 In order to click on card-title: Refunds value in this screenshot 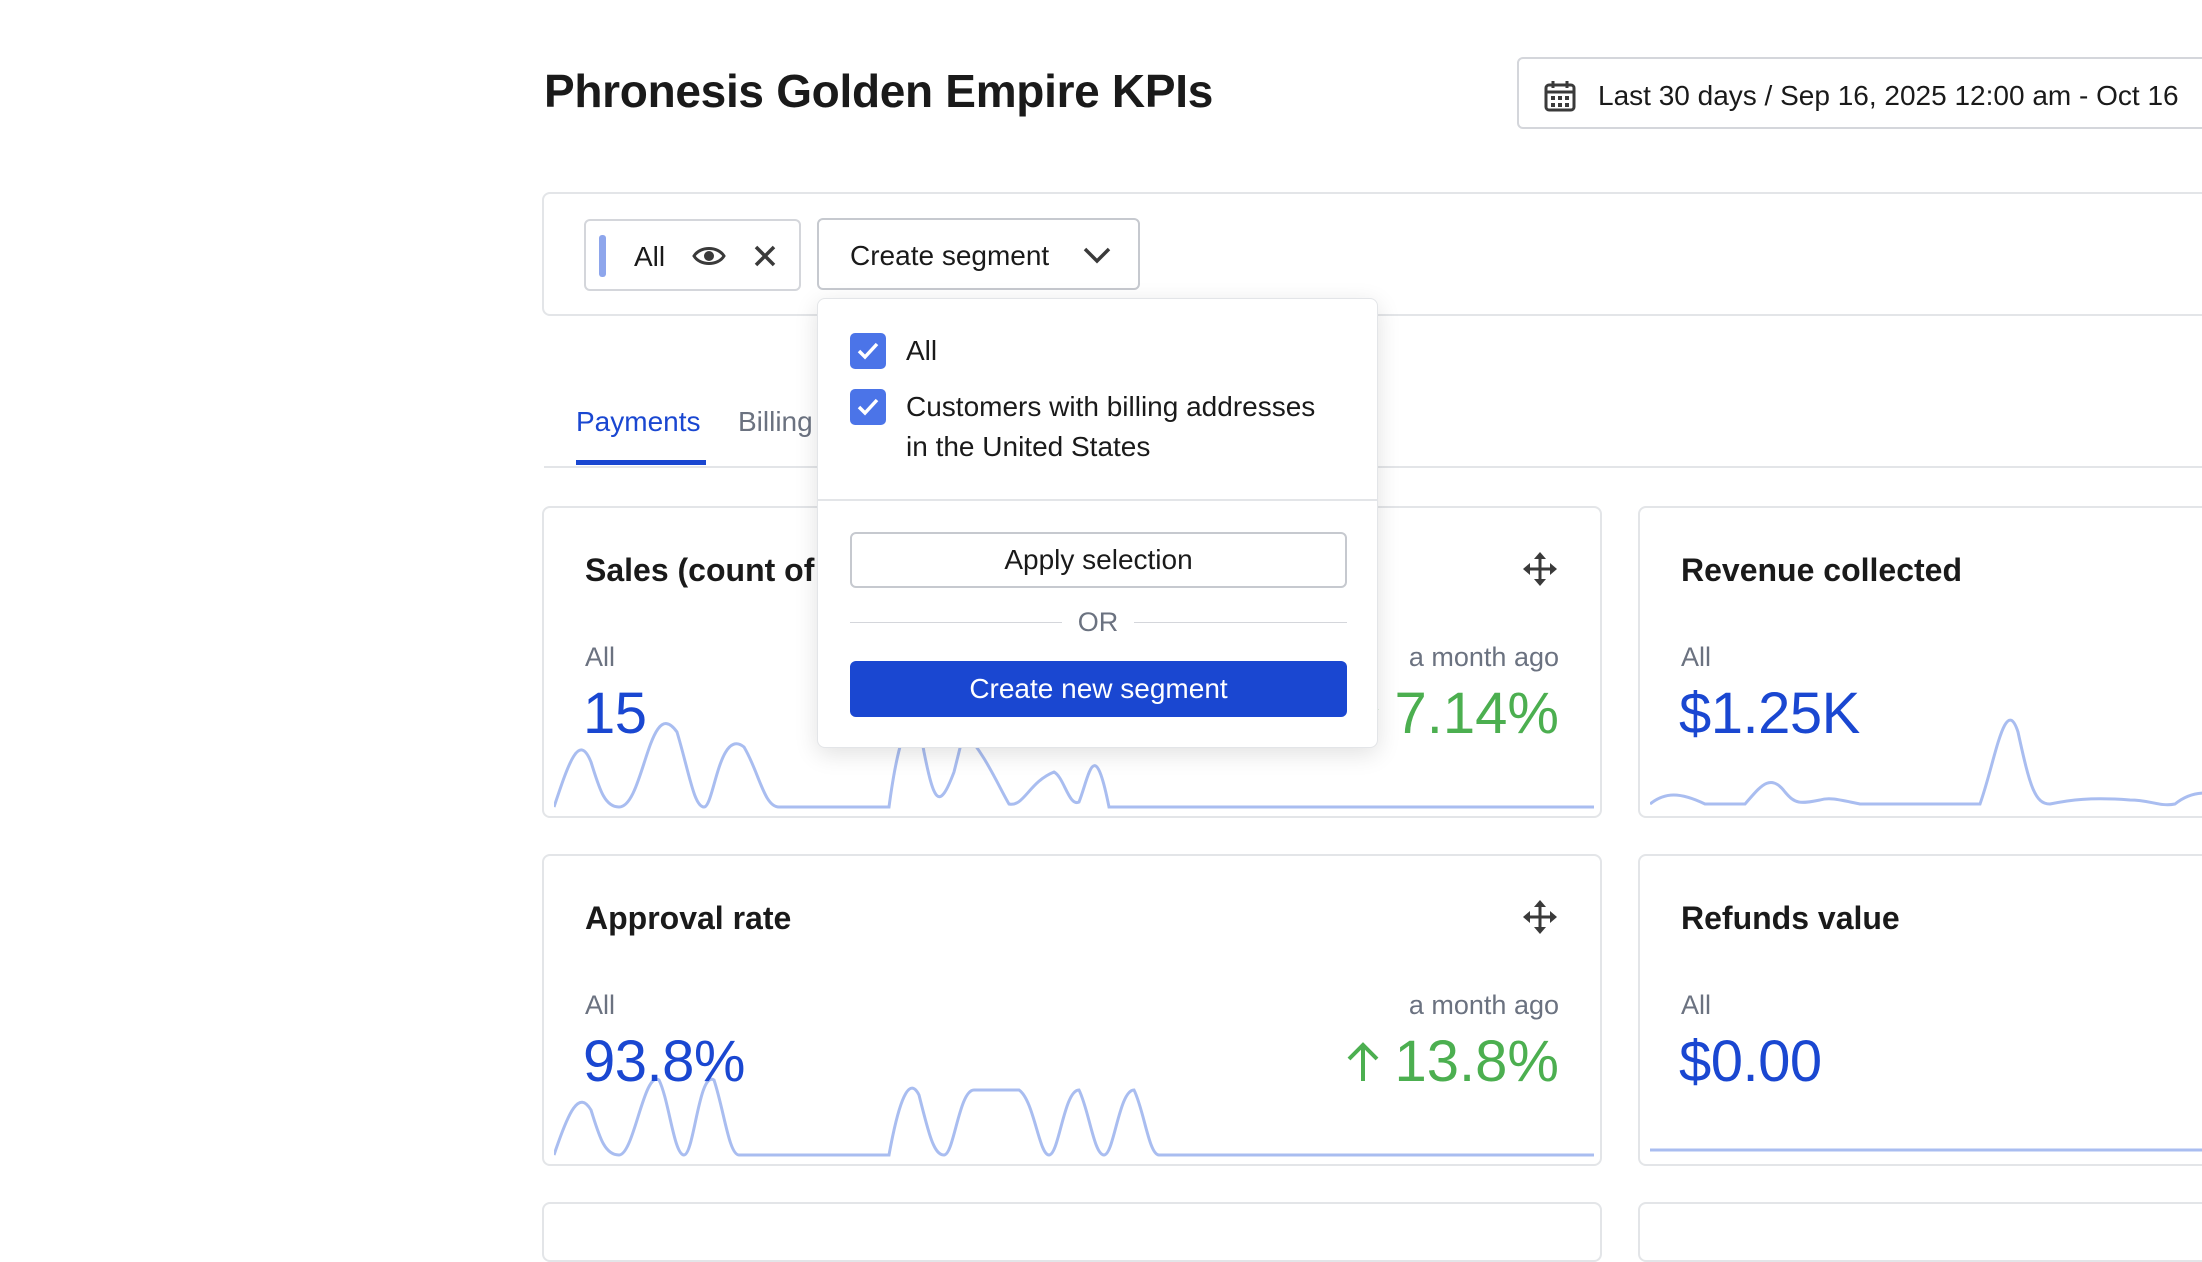, I will do `click(1790, 918)`.